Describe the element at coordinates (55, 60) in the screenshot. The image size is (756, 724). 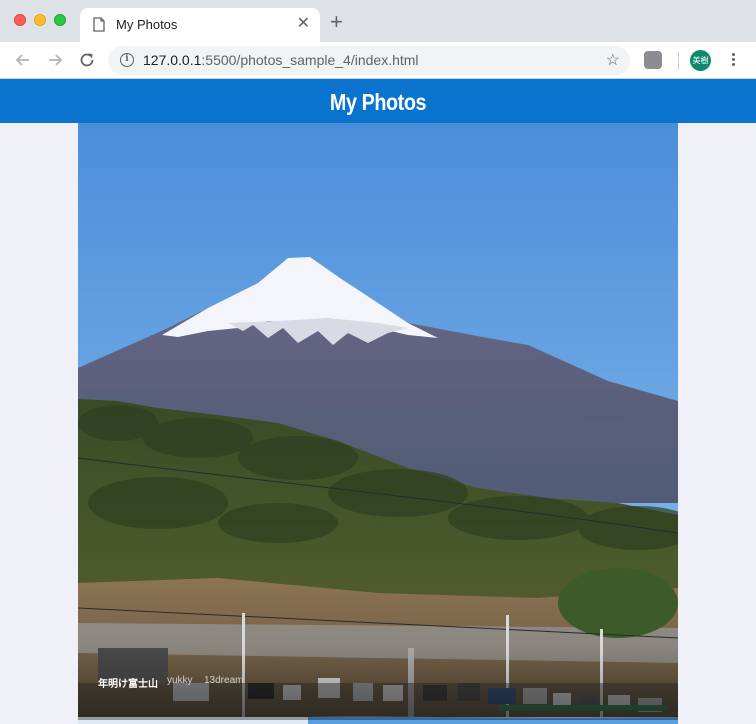
I see `forward-arrow-icon` at that location.